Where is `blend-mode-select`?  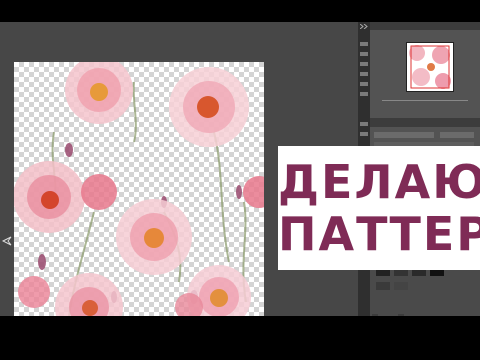 blend-mode-select is located at coordinates (404, 135).